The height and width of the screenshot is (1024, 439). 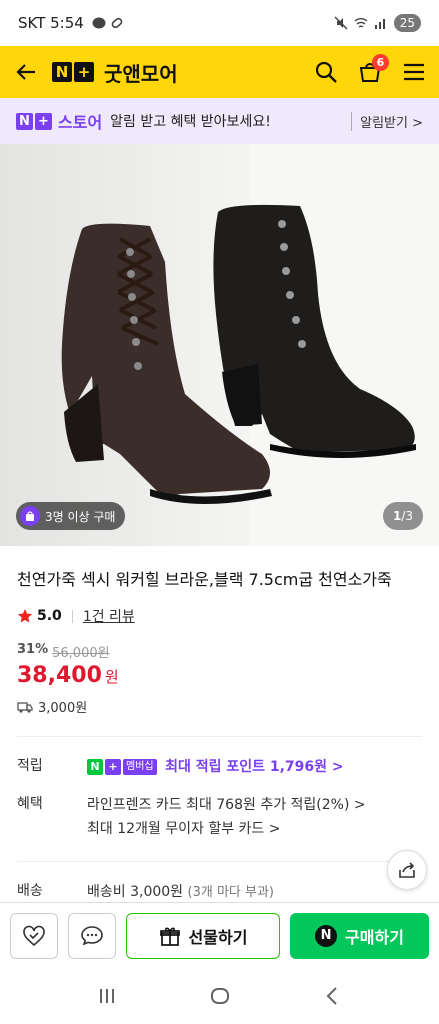 I want to click on price-unit: 원, so click(x=111, y=677).